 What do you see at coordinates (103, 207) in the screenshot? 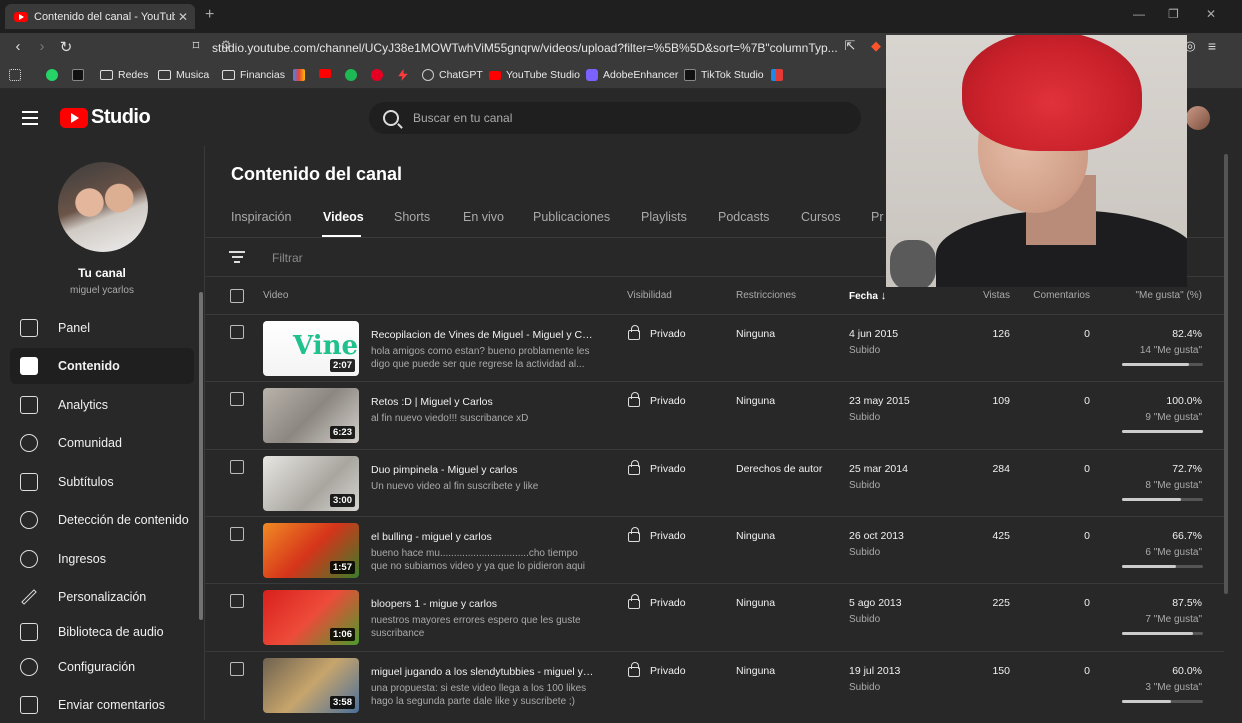
I see `channel-avatar` at bounding box center [103, 207].